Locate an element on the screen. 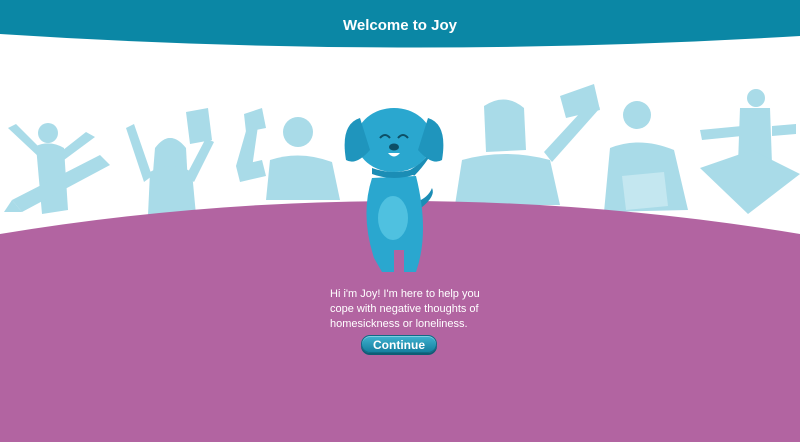 The height and width of the screenshot is (442, 800). waving-man-figure is located at coordinates (527, 144).